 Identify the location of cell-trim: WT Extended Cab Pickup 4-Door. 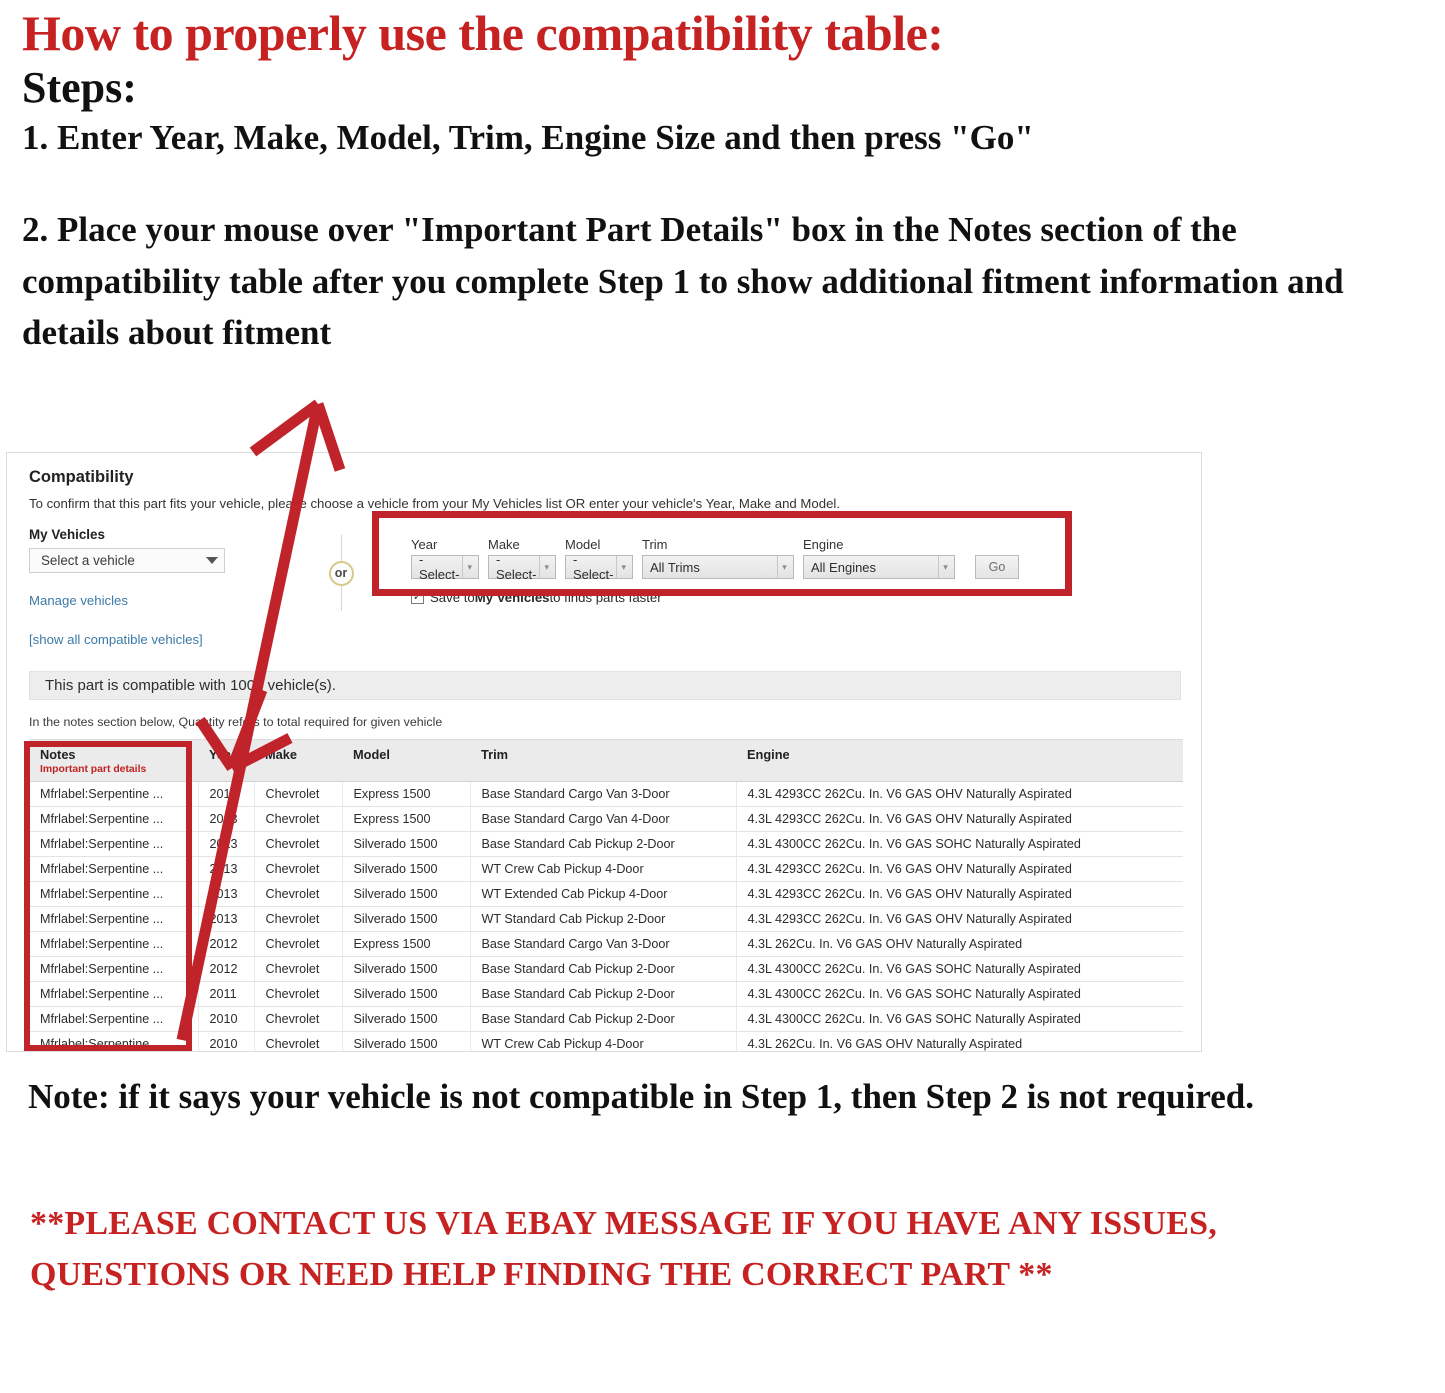
(602, 894).